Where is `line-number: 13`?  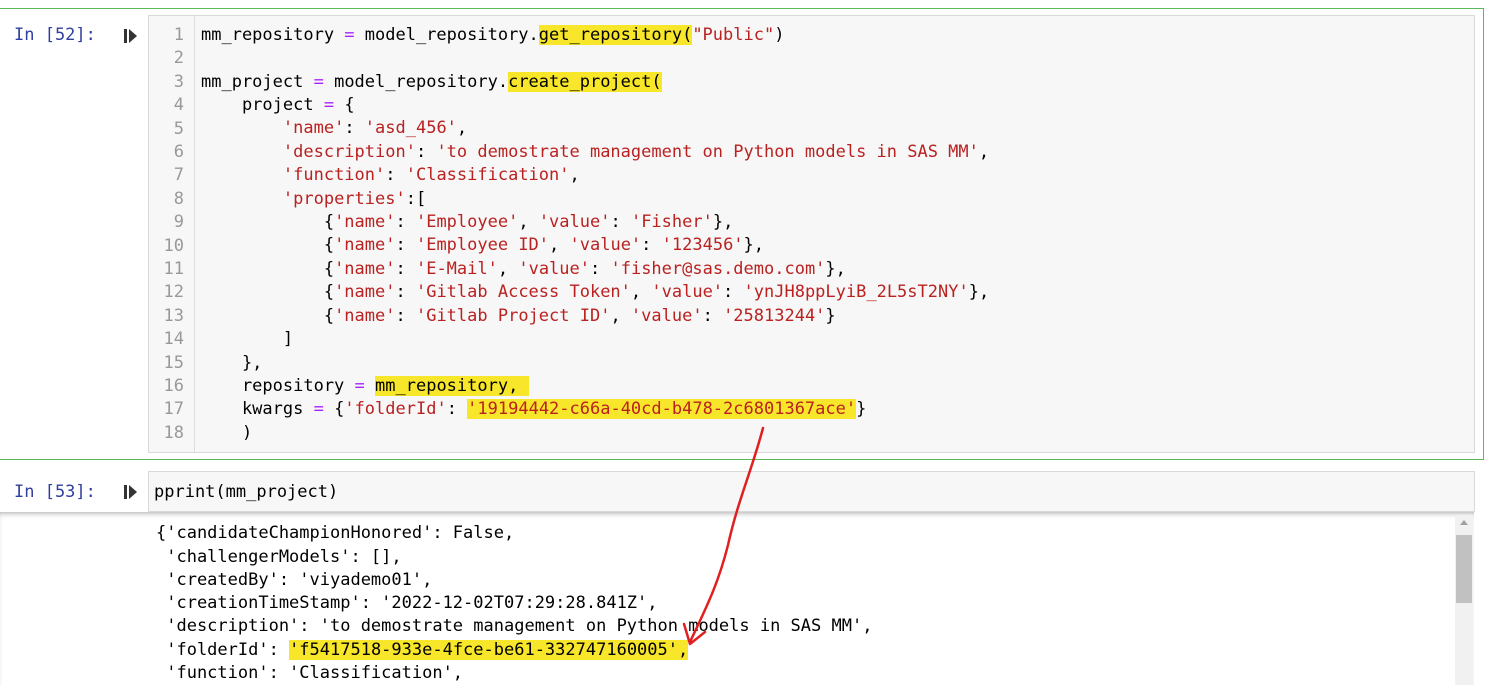 line-number: 13 is located at coordinates (173, 315).